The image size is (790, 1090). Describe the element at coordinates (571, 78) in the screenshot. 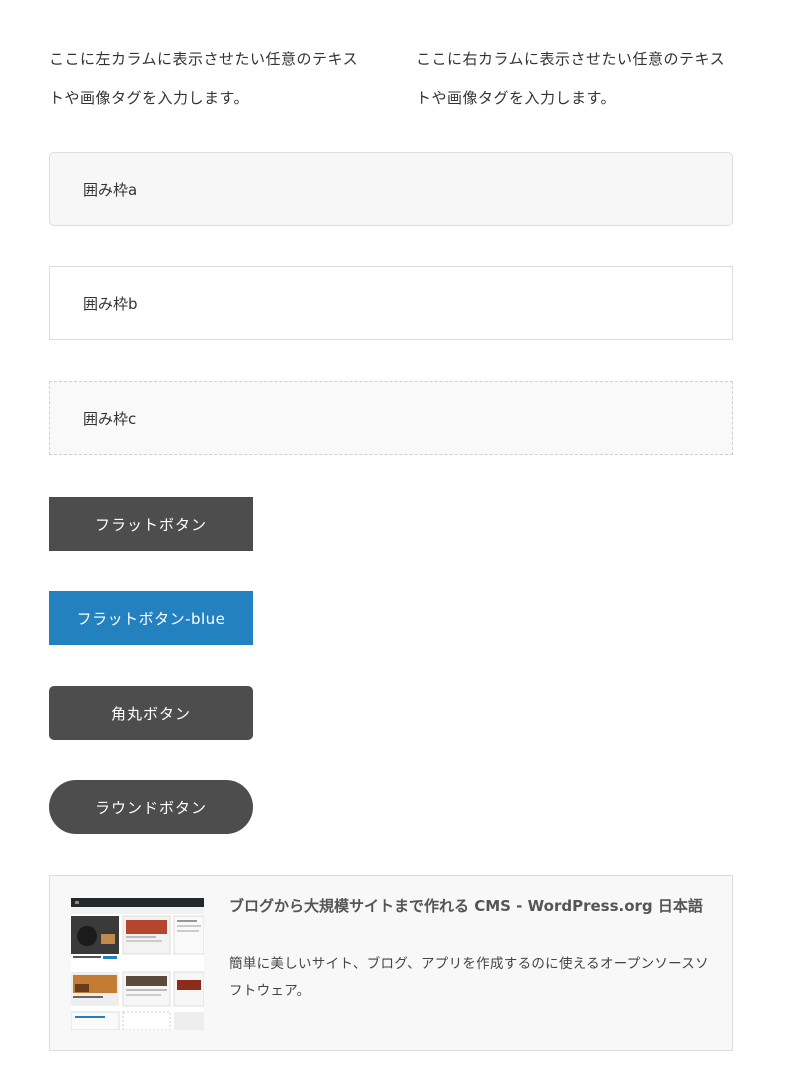

I see `right-column-text: ここに右カラムに表示させたい任意のテキストや画像タグを入力します。` at that location.